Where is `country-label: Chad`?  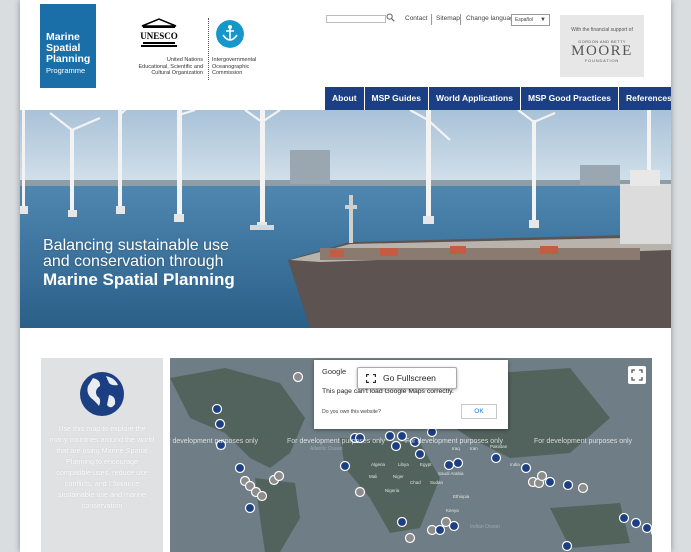 country-label: Chad is located at coordinates (415, 482).